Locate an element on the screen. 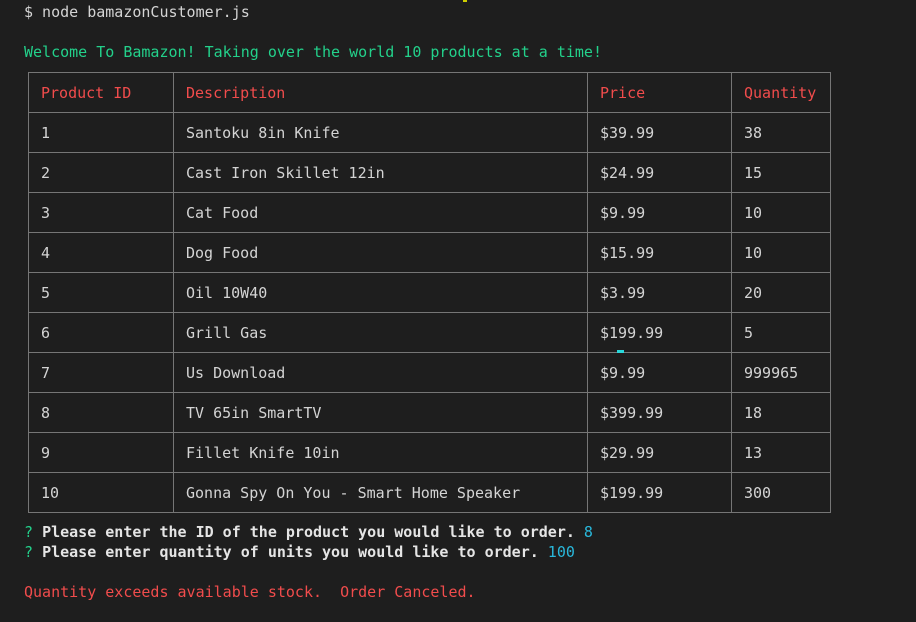  cell-product-id: 6 is located at coordinates (101, 332).